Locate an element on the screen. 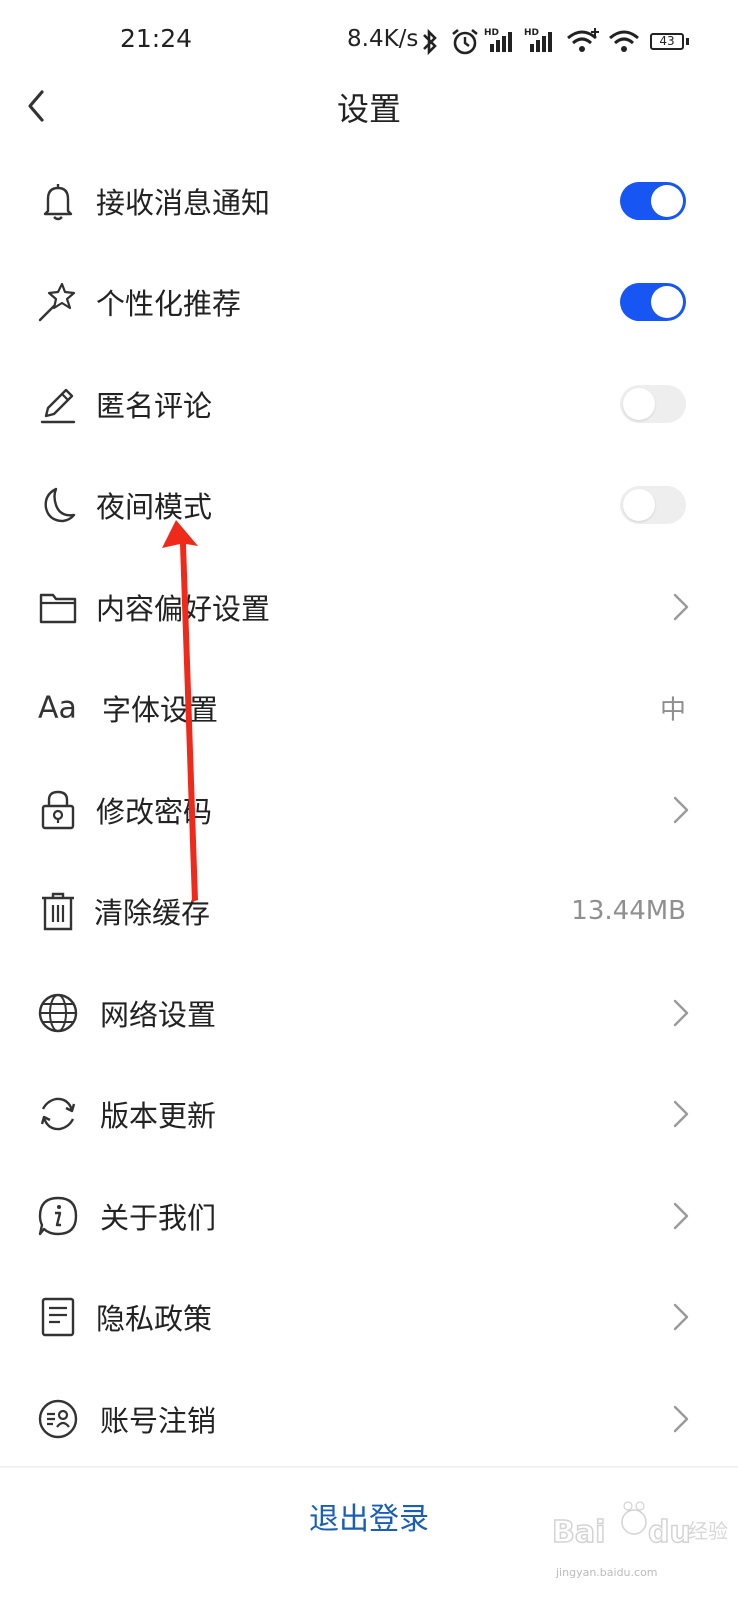 The width and height of the screenshot is (738, 1600). watermark-domain: jingyan.baidu.com is located at coordinates (607, 1572).